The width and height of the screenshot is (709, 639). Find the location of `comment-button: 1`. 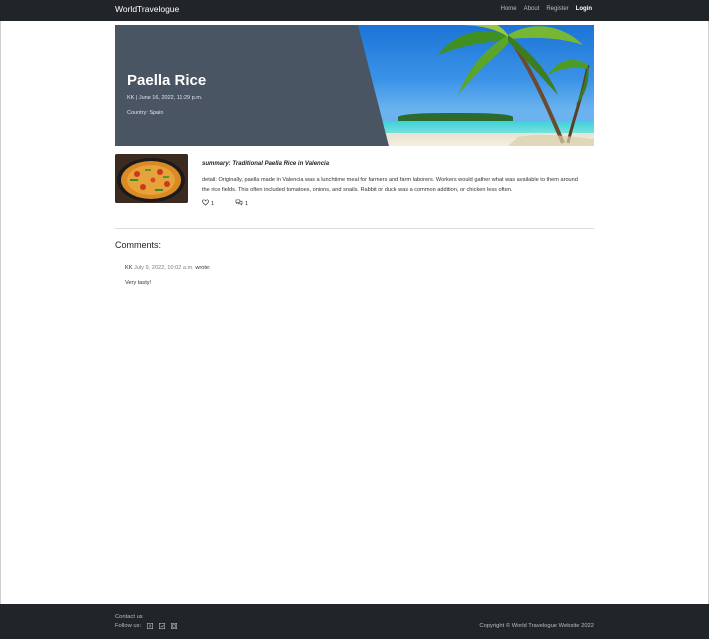

comment-button: 1 is located at coordinates (241, 203).